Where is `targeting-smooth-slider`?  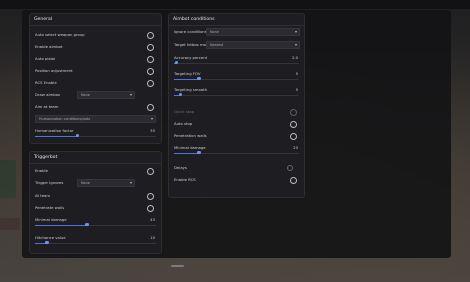 targeting-smooth-slider is located at coordinates (236, 95).